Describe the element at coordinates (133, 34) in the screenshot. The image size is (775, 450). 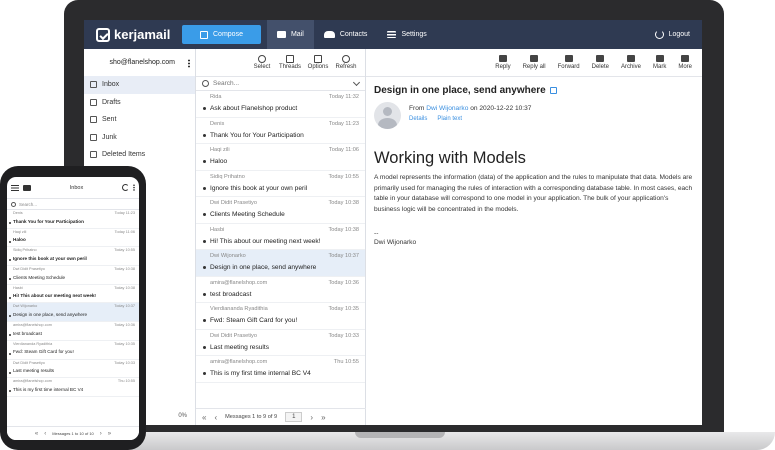
I see `logo: kerjamail` at that location.